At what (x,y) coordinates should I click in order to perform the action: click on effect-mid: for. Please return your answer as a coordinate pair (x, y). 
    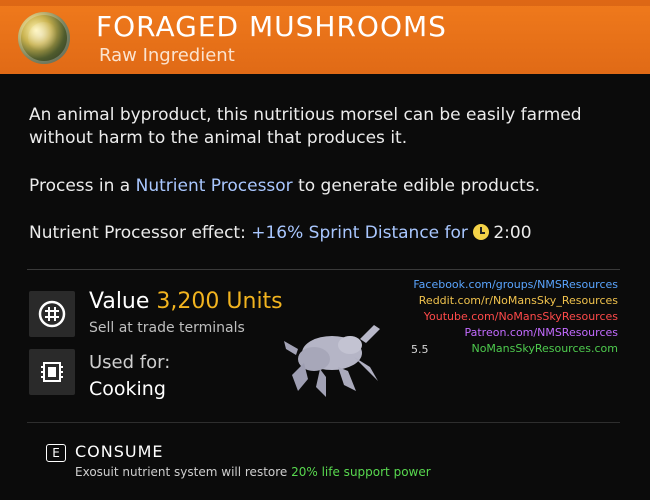
    Looking at the image, I should click on (456, 233).